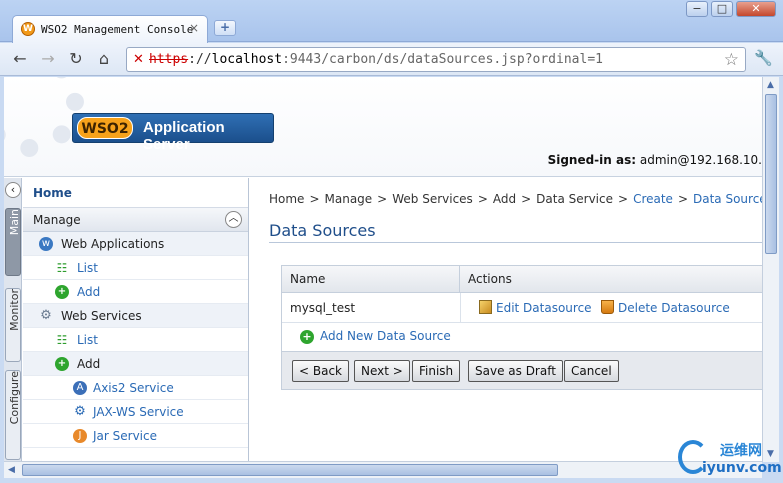 This screenshot has width=783, height=483. Describe the element at coordinates (135, 268) in the screenshot. I see `menu-item-webapp-list: ☷ List` at that location.